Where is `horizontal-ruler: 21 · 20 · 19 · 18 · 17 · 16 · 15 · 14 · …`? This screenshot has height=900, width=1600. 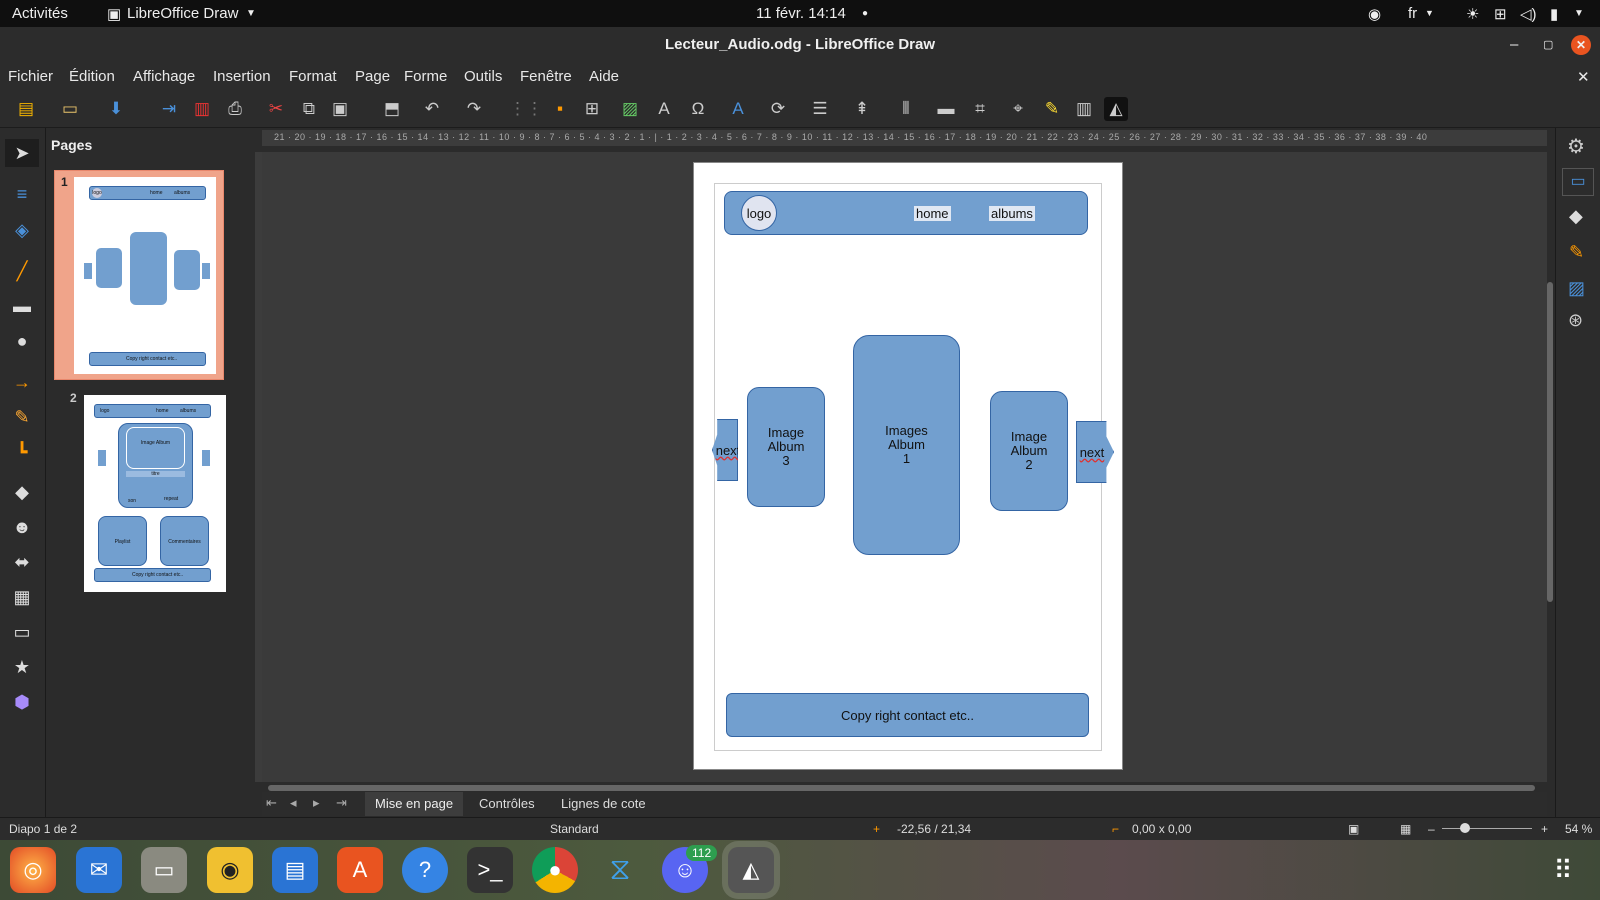 horizontal-ruler: 21 · 20 · 19 · 18 · 17 · 16 · 15 · 14 · … is located at coordinates (904, 138).